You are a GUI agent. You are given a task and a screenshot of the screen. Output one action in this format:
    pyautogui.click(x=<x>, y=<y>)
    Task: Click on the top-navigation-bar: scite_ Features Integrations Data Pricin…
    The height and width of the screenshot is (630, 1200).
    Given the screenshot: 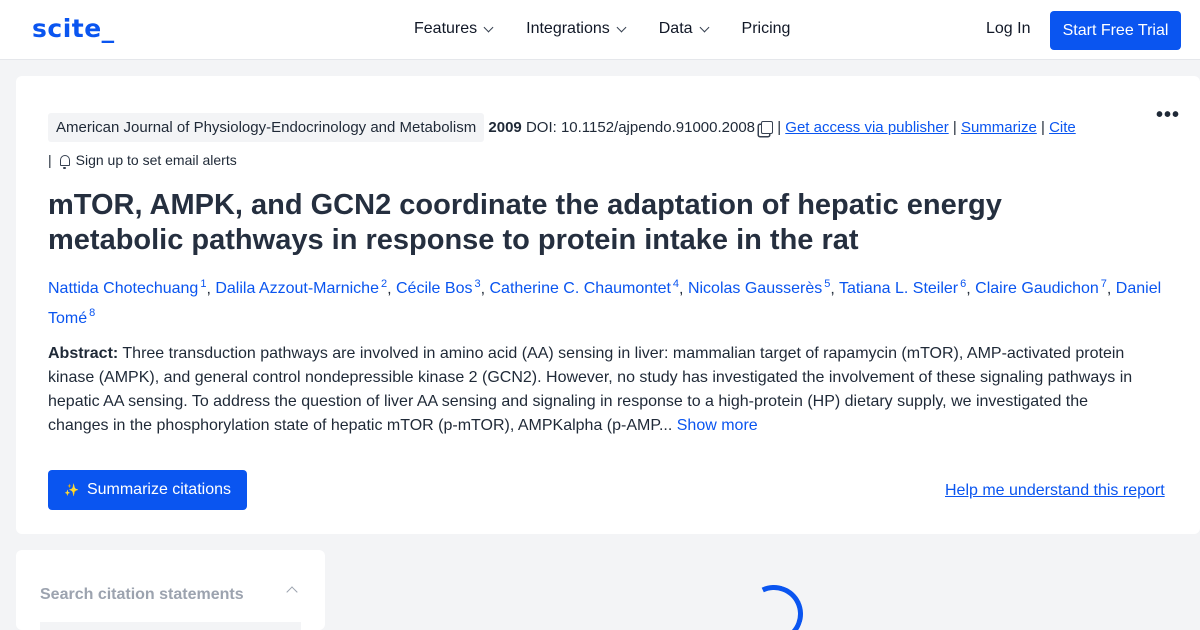 What is the action you would take?
    pyautogui.click(x=600, y=30)
    